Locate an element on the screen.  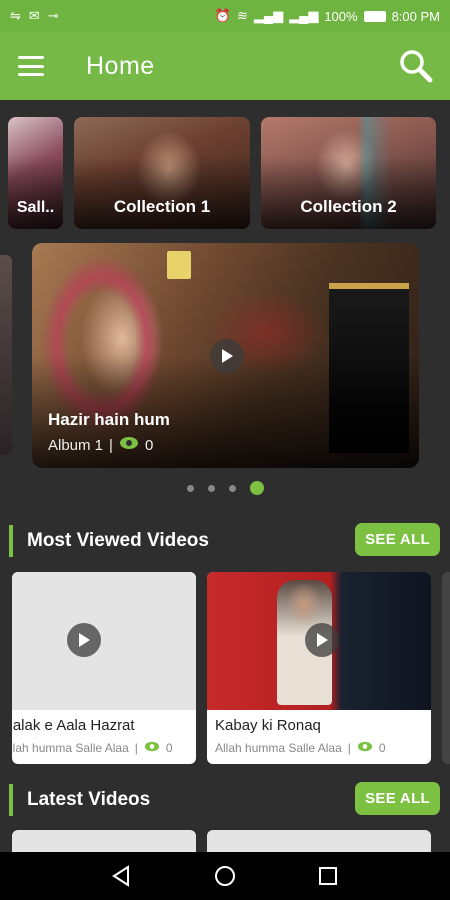
most-viewed-header: Most Viewed Videos SEE ALL is located at coordinates (225, 541).